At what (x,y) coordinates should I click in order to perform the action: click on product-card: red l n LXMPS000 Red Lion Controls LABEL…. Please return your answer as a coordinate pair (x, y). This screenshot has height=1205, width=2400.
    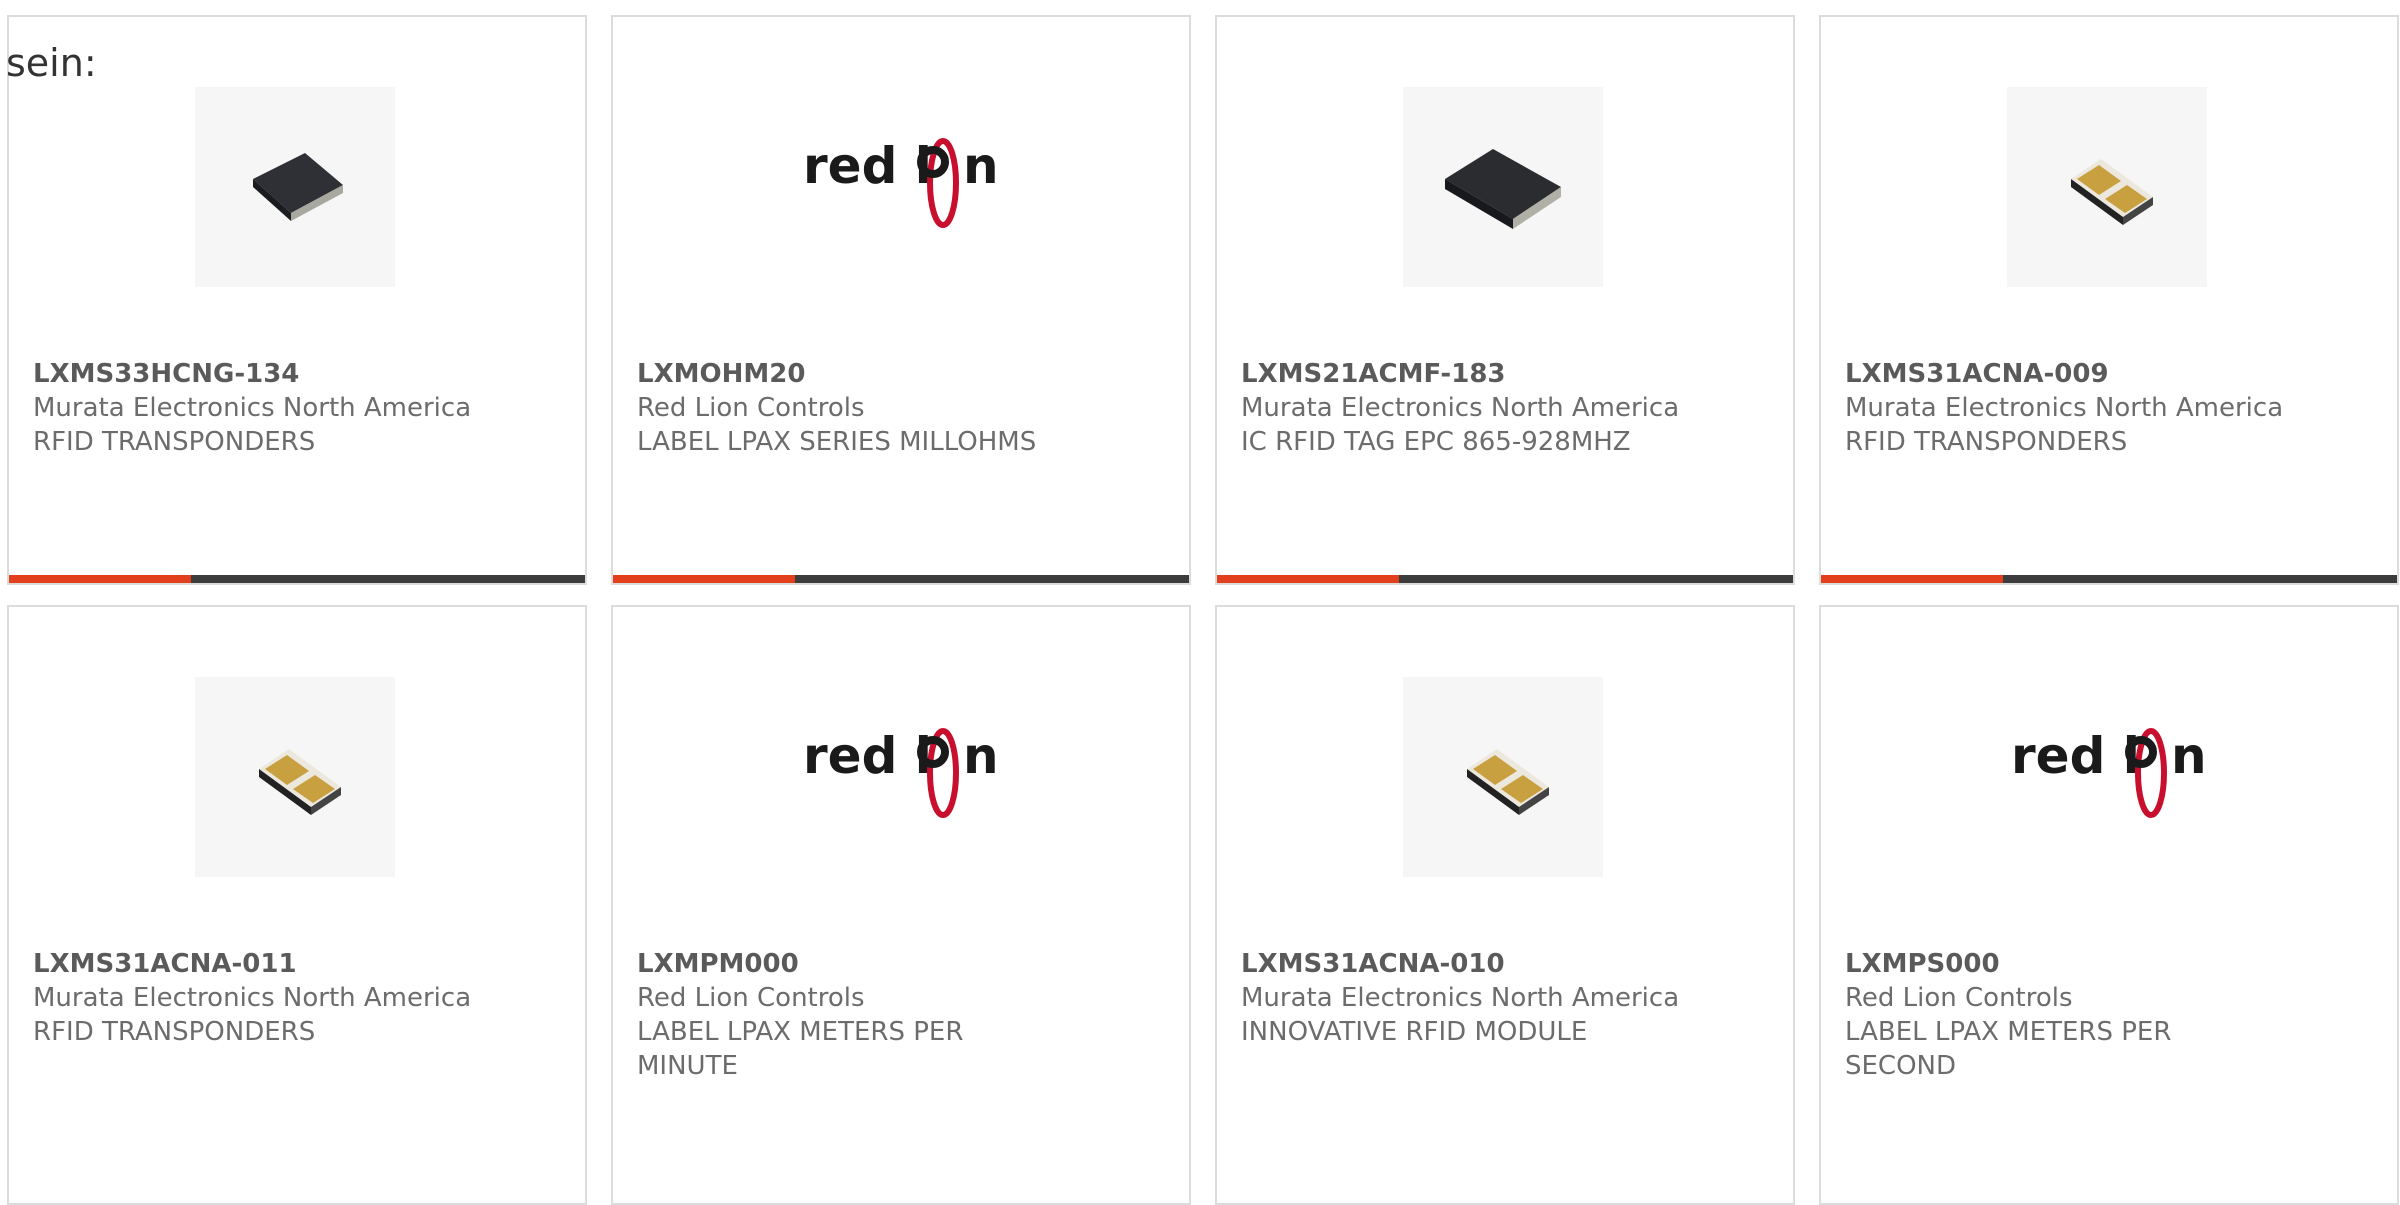
    Looking at the image, I should click on (2109, 905).